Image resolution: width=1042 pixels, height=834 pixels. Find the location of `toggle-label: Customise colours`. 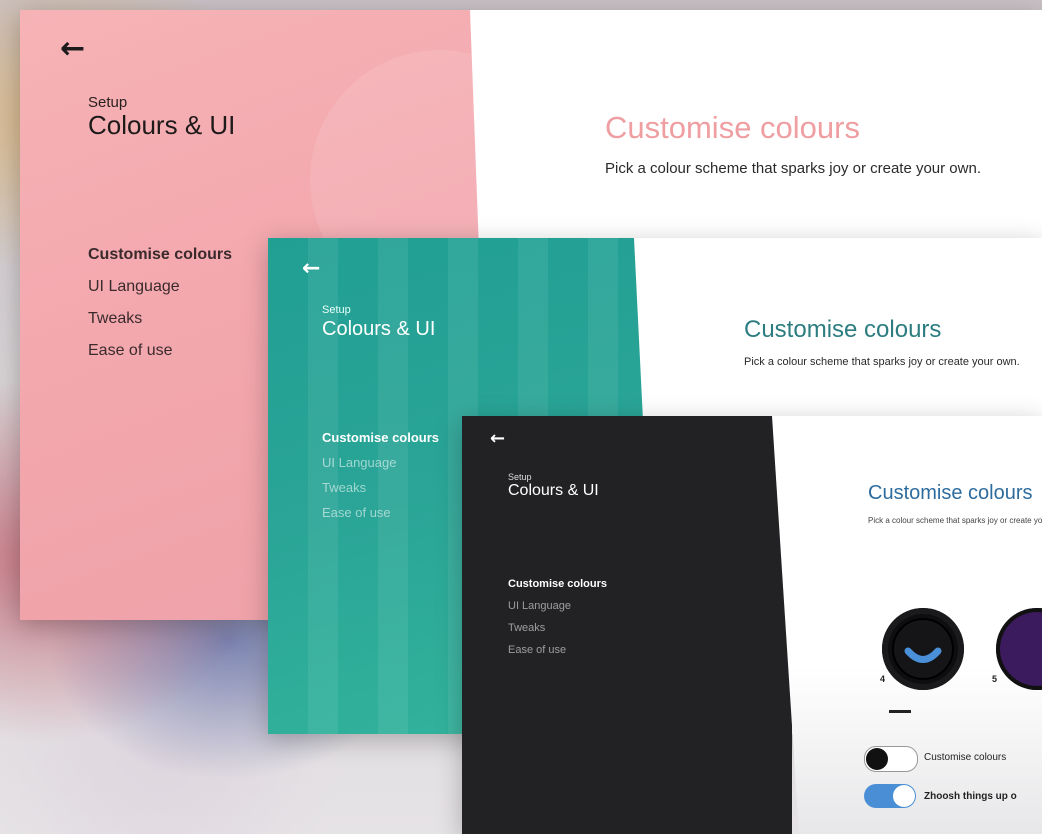

toggle-label: Customise colours is located at coordinates (965, 757).